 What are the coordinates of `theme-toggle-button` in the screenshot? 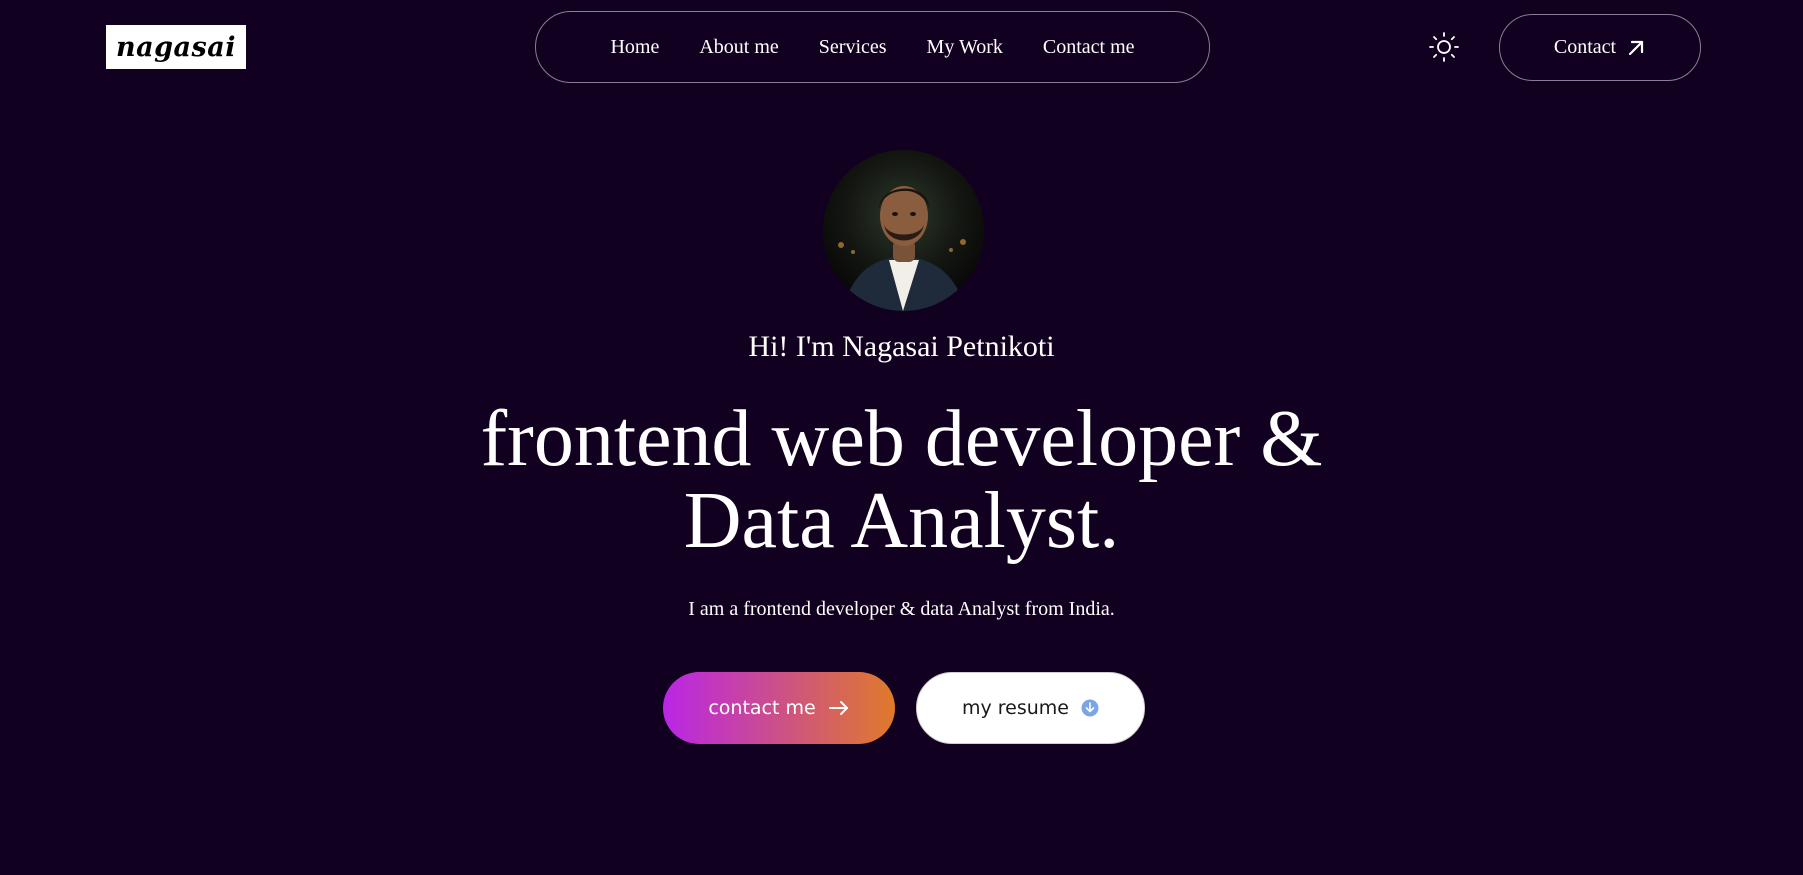 It's located at (1444, 47).